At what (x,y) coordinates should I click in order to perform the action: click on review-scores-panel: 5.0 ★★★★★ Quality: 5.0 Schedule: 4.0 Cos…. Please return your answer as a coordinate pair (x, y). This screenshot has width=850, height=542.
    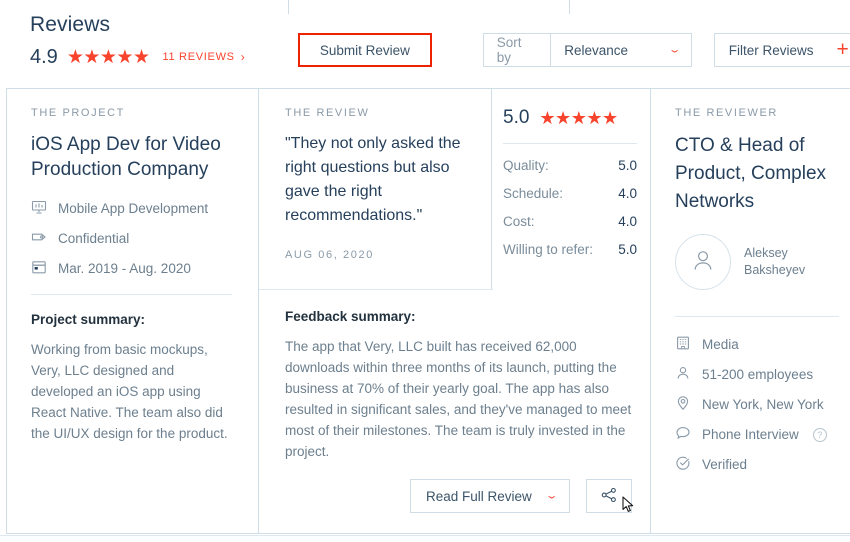
    Looking at the image, I should click on (570, 189).